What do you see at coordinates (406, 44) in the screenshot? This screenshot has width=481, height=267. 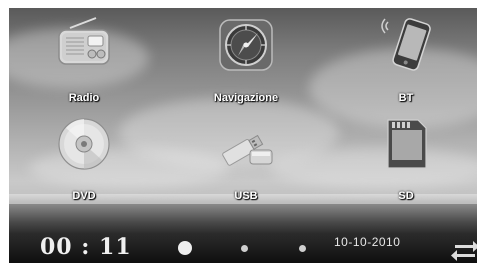 I see `phone-icon` at bounding box center [406, 44].